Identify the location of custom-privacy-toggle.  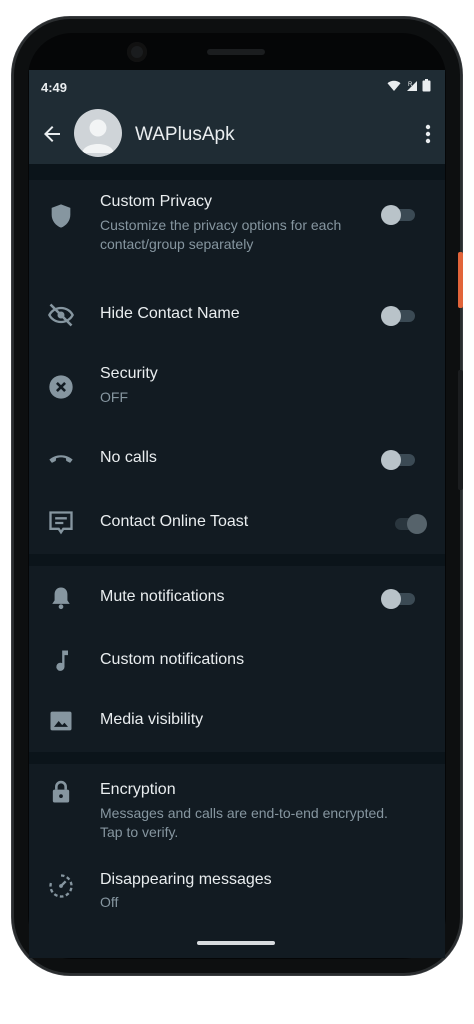
(399, 214).